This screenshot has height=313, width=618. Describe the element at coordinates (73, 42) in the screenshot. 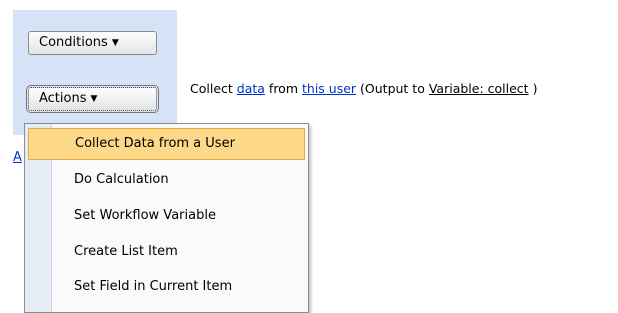

I see `conditions-button-label: Conditions` at that location.